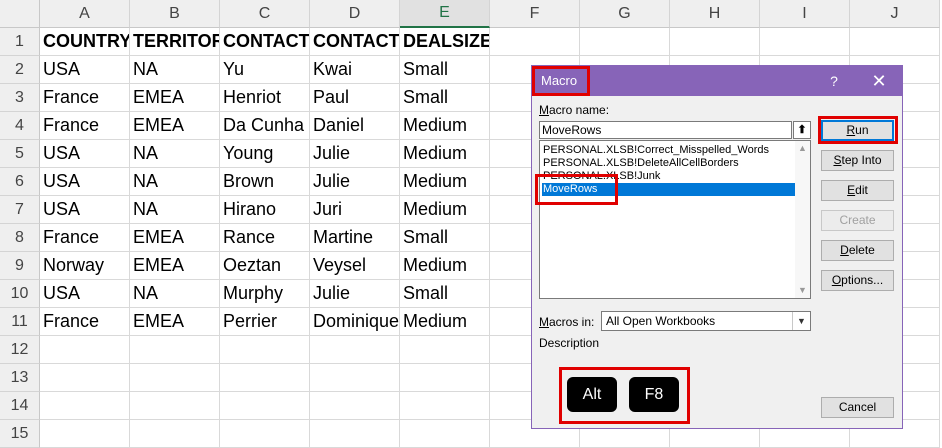  What do you see at coordinates (20, 126) in the screenshot?
I see `row-header-4: 4` at bounding box center [20, 126].